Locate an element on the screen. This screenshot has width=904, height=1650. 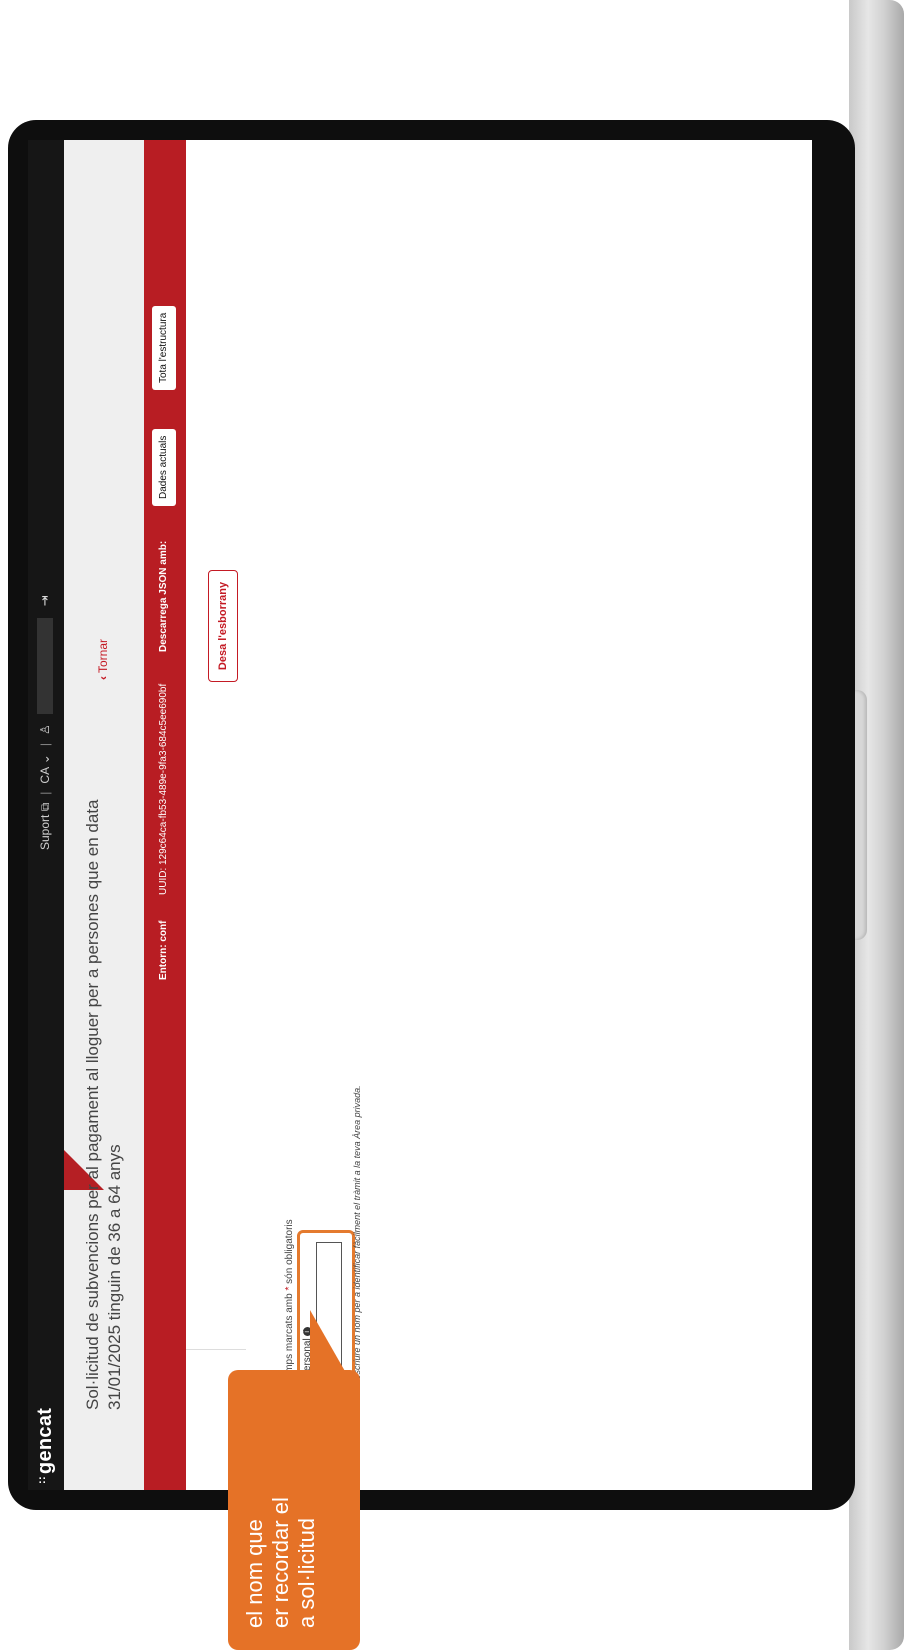
callout-box: el nom que er recordar el a sol·licitud is located at coordinates (294, 1510).